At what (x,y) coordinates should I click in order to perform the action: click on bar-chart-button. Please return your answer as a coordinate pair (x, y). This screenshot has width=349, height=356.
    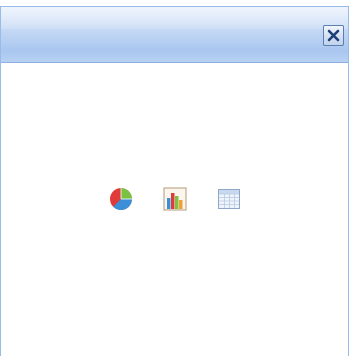
    Looking at the image, I should click on (175, 199).